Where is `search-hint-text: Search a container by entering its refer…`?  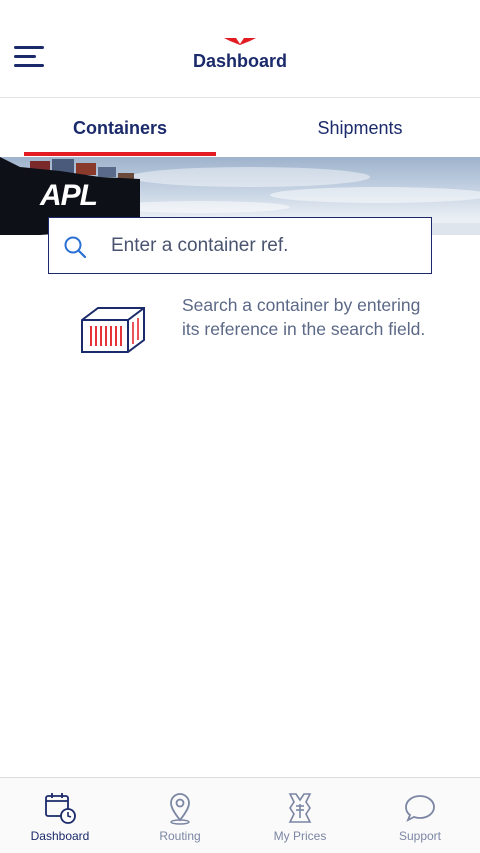
search-hint-text: Search a container by entering its refer… is located at coordinates (304, 317).